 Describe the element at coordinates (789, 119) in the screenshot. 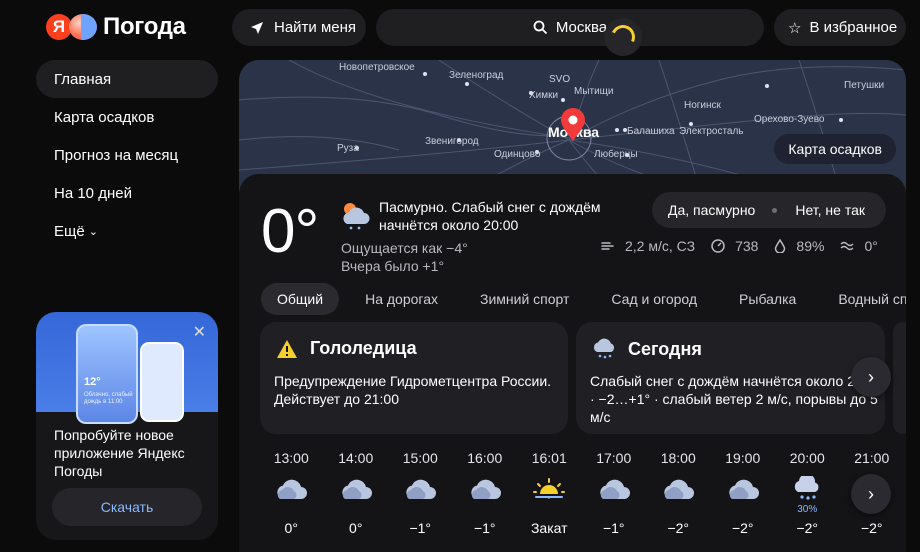

I see `map-label: Орехово-Зуево` at that location.